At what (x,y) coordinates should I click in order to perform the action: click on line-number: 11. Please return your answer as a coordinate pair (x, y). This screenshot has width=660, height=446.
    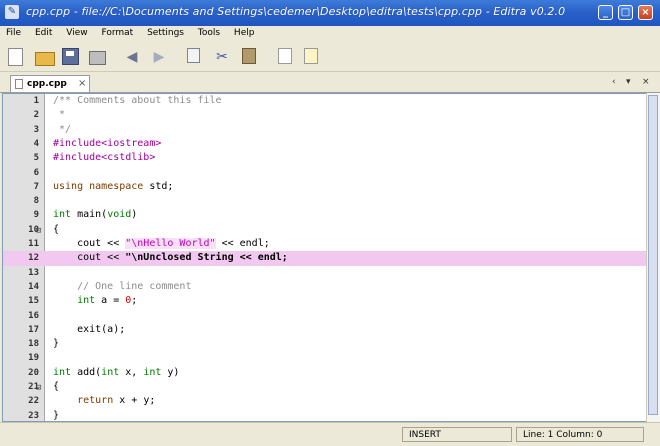
    Looking at the image, I should click on (33, 244).